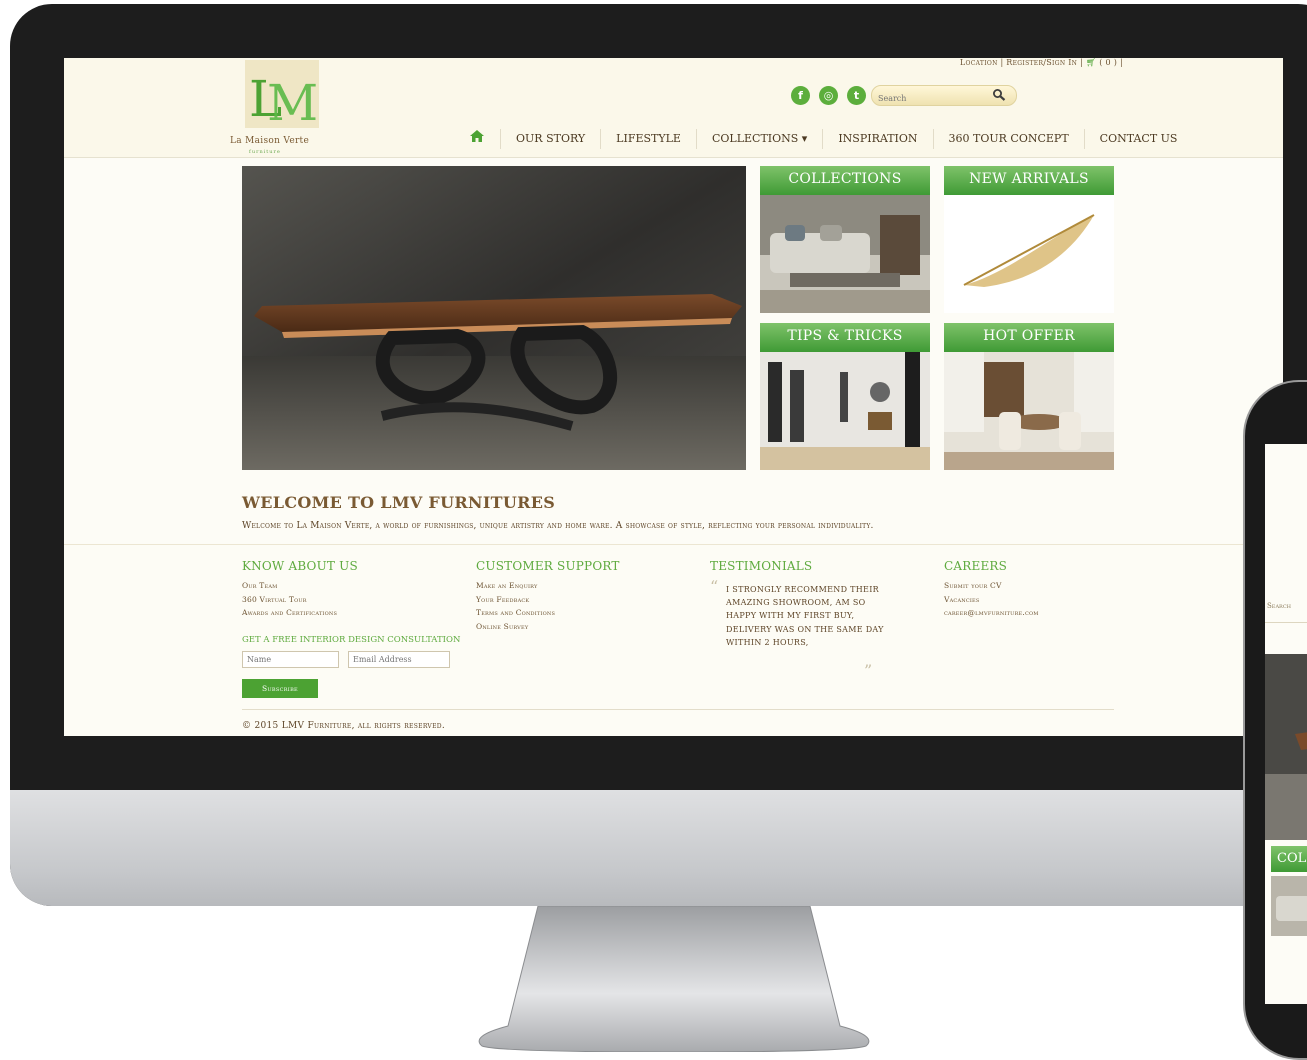 The height and width of the screenshot is (1060, 1307). I want to click on nav-360-tour: 360 TOUR CONCEPT, so click(1008, 139).